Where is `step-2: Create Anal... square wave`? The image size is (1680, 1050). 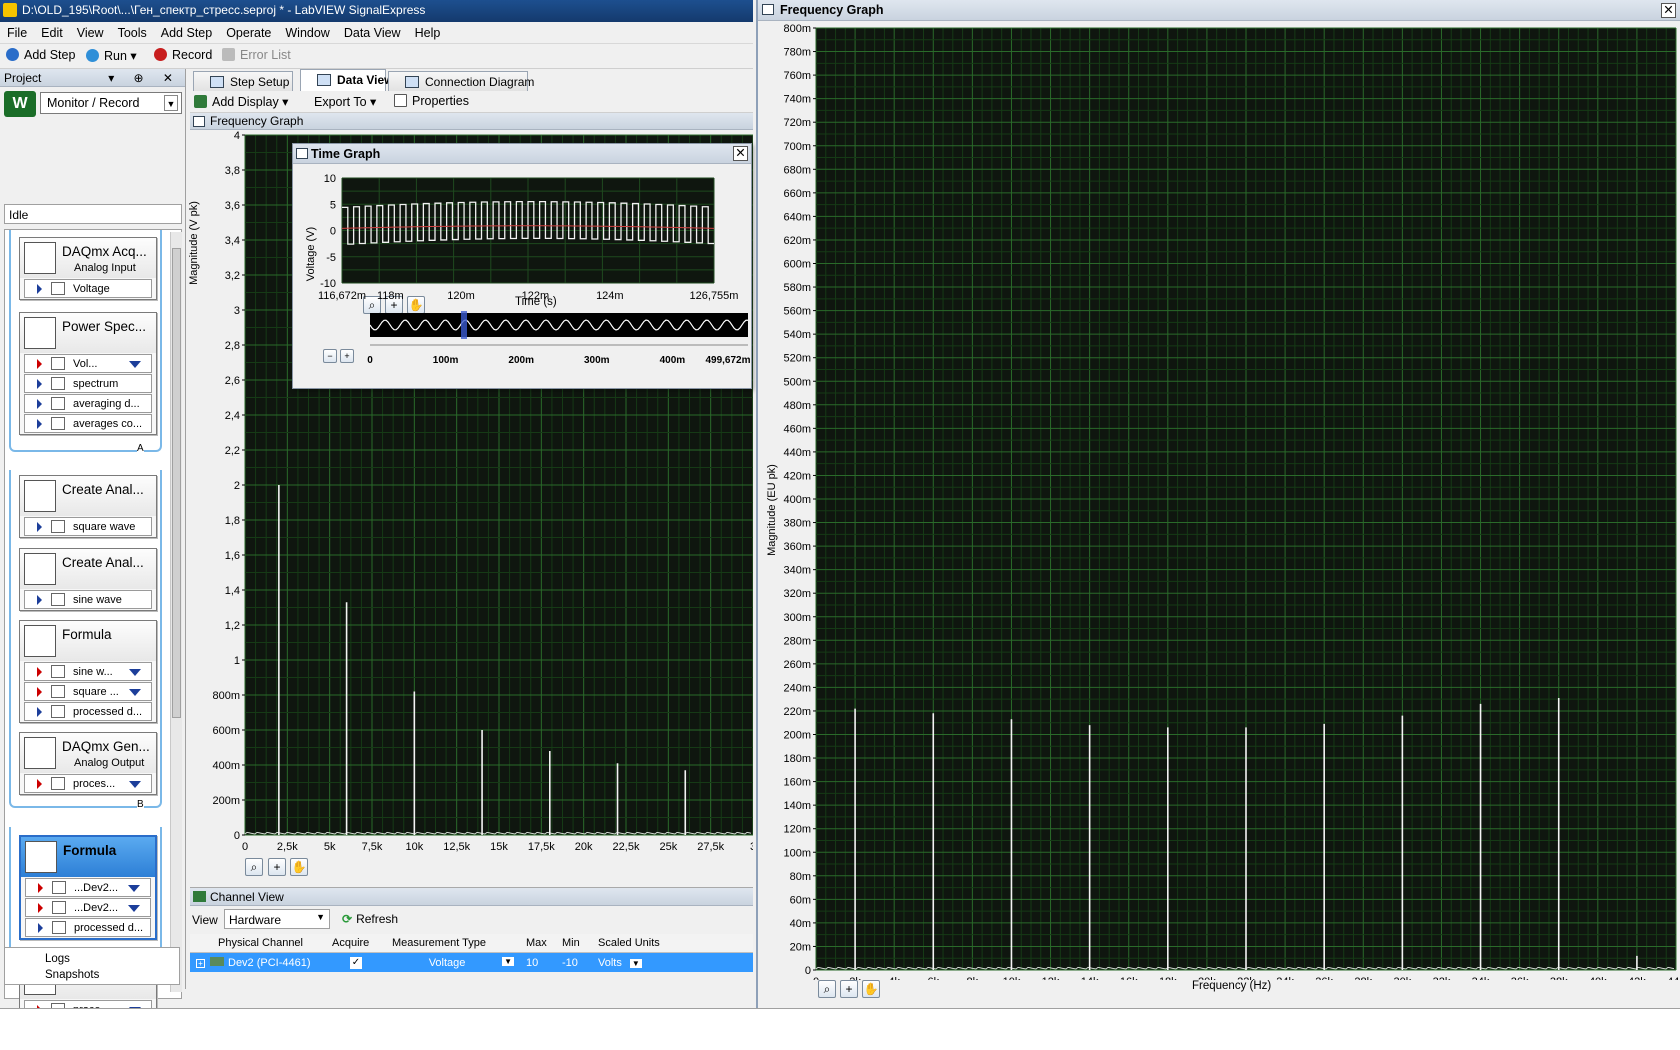
step-2: Create Anal... square wave is located at coordinates (88, 506).